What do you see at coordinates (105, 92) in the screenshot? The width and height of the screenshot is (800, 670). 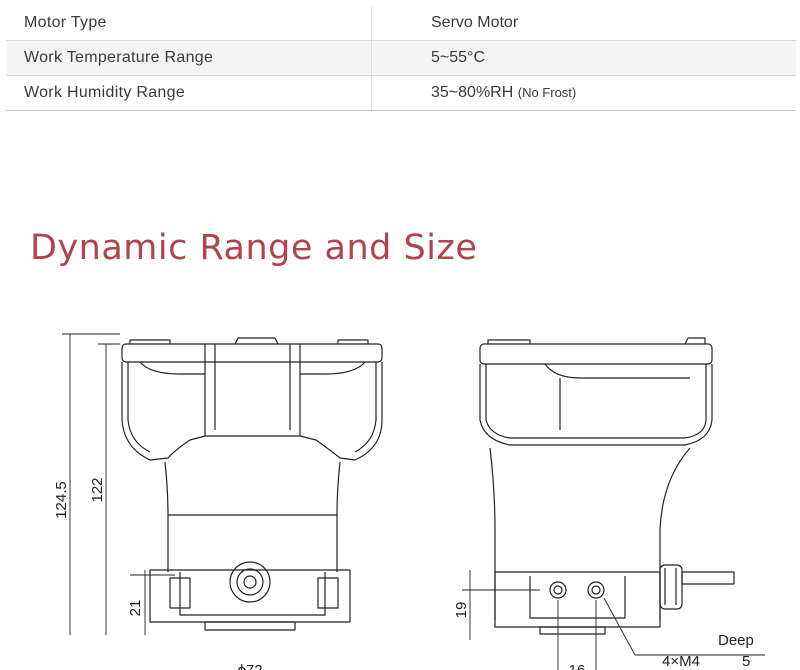 I see `spec-label: Work Humidity Range` at bounding box center [105, 92].